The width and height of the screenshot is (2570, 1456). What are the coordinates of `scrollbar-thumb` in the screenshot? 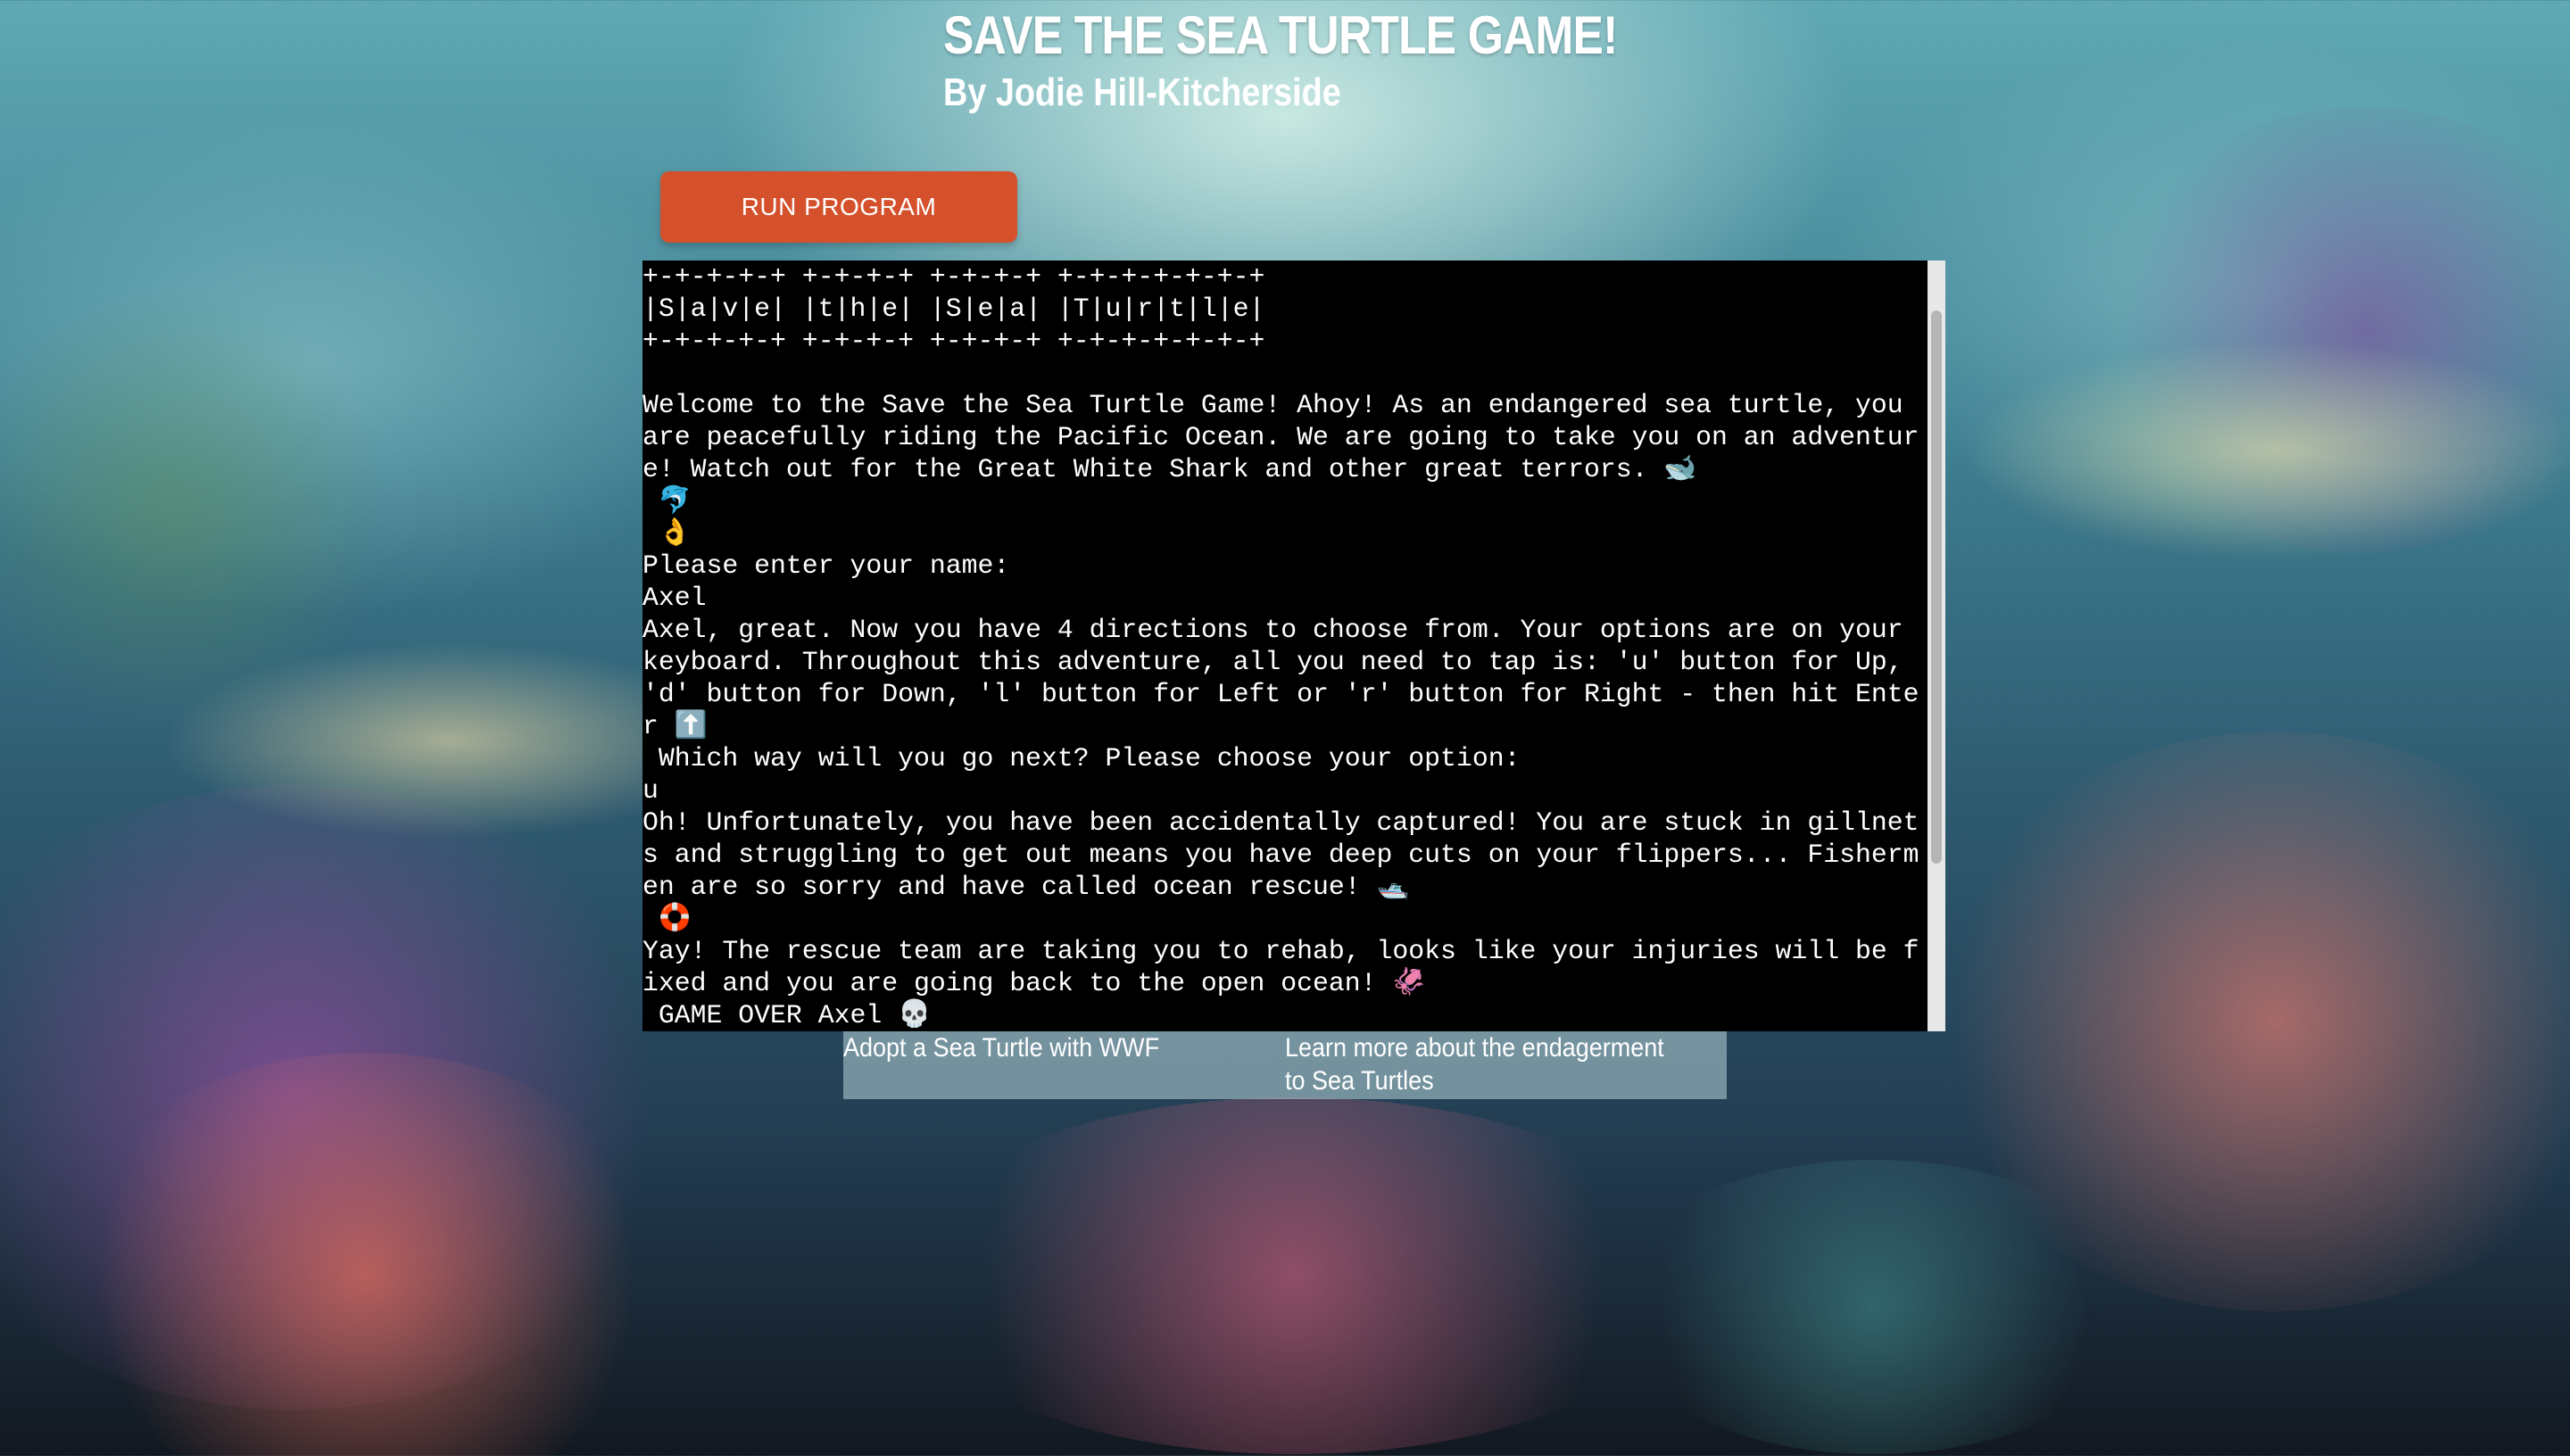 It's located at (1937, 587).